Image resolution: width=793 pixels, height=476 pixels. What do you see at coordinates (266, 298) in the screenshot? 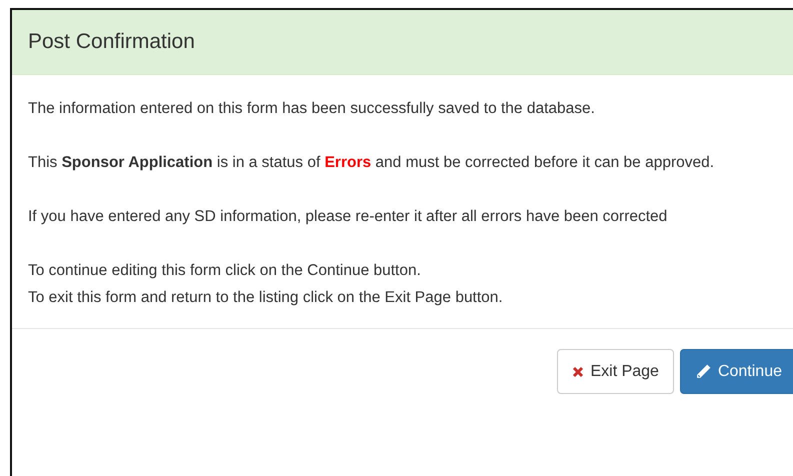
I see `message-text: To exit this form and return to the listing click on the Exit Page button.` at bounding box center [266, 298].